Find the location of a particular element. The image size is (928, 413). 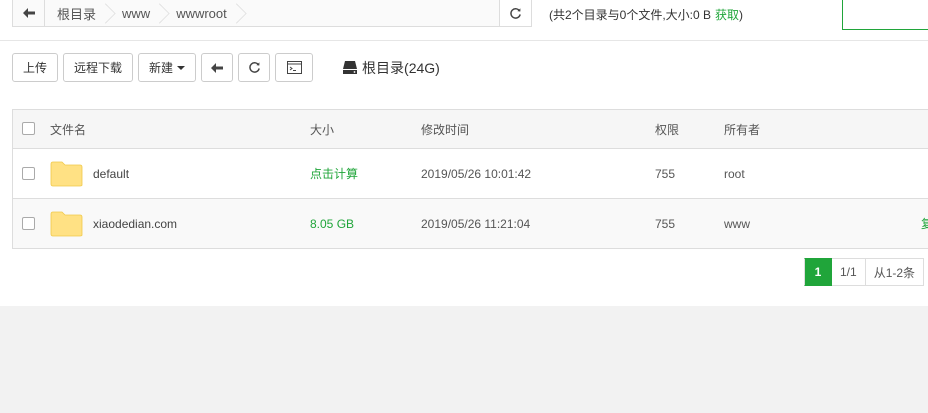

search-input is located at coordinates (885, 15).